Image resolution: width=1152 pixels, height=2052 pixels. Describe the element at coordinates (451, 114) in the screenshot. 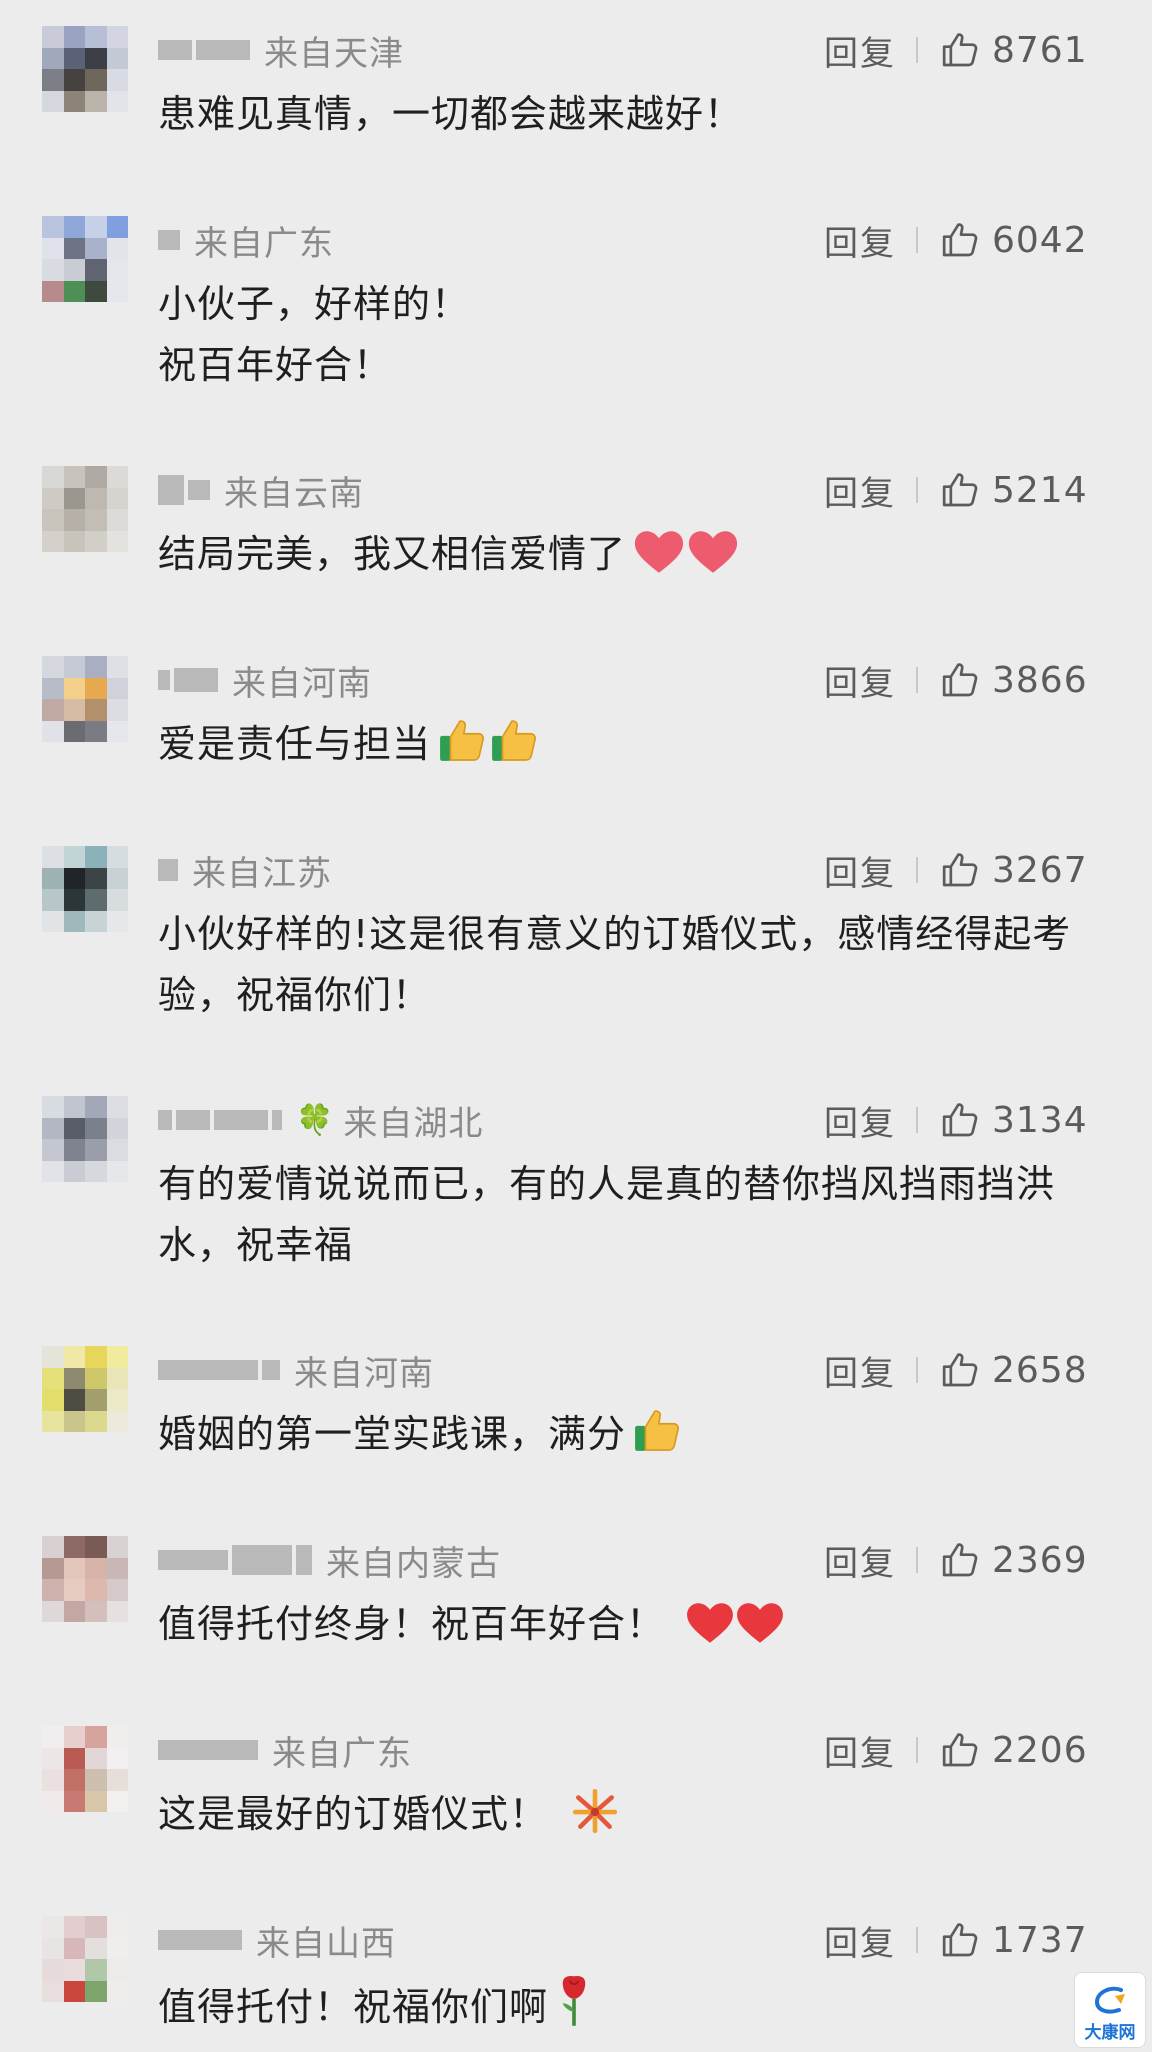

I see `comment-text: 患难见真情，一切都会越来越好！` at that location.